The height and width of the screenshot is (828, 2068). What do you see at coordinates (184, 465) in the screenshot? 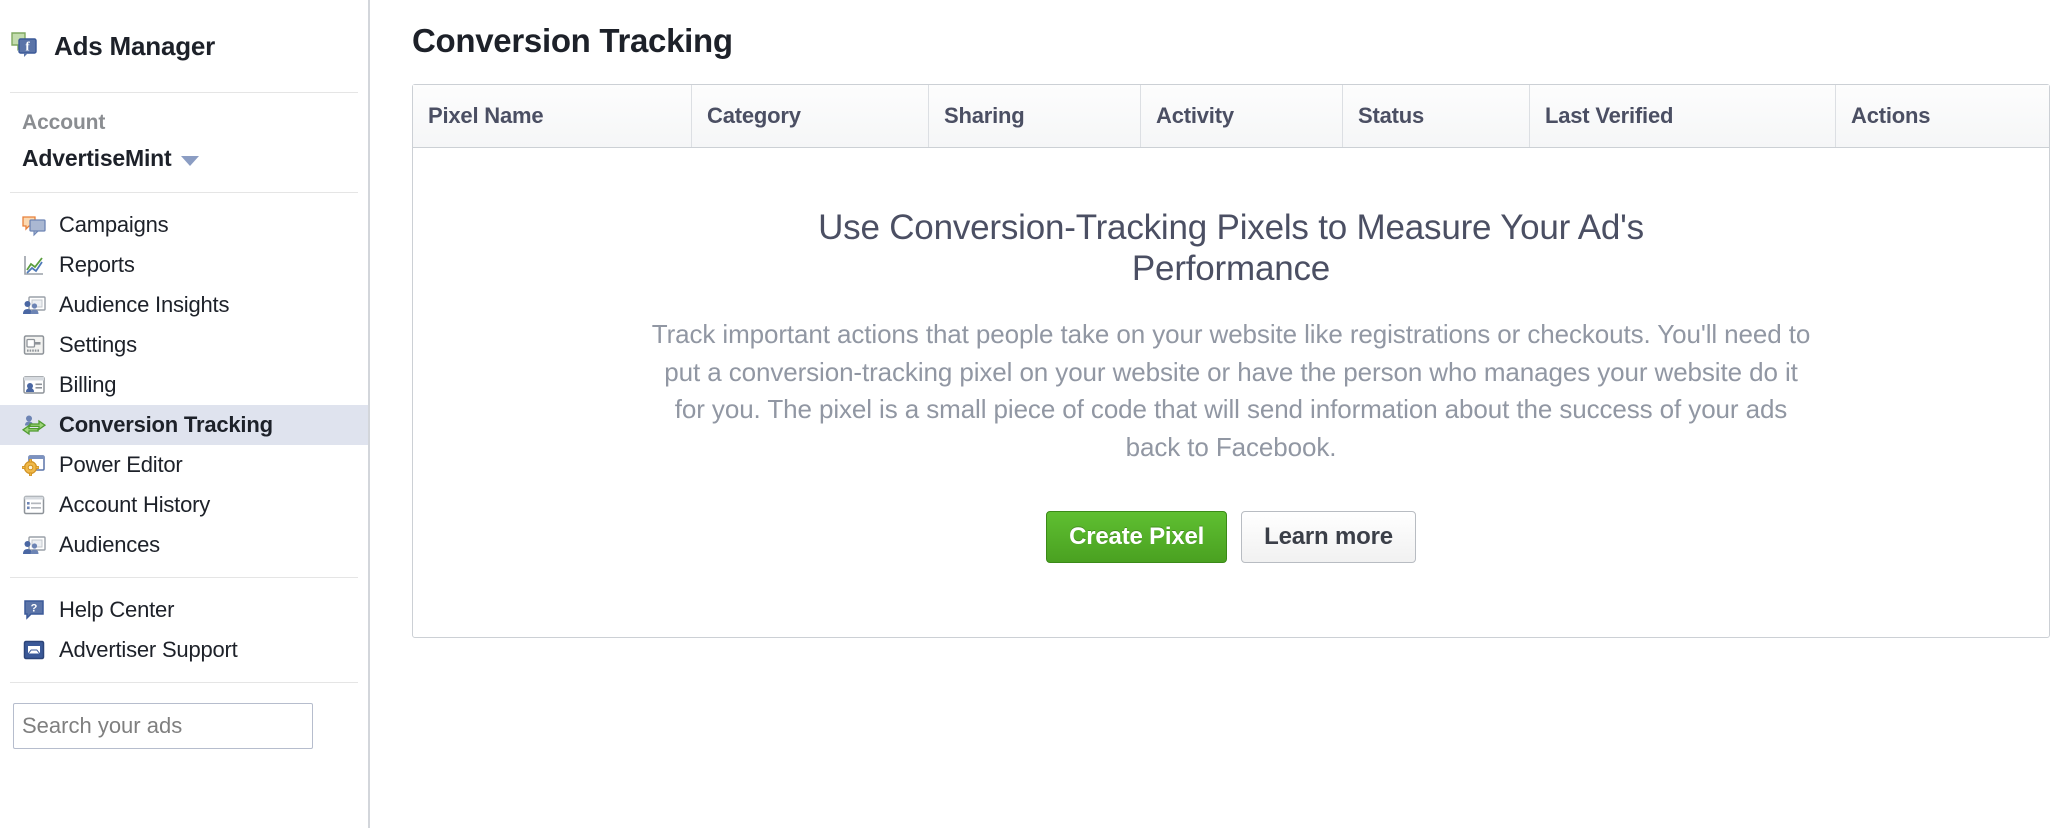
I see `sidebar-item-power-editor: Power Editor` at bounding box center [184, 465].